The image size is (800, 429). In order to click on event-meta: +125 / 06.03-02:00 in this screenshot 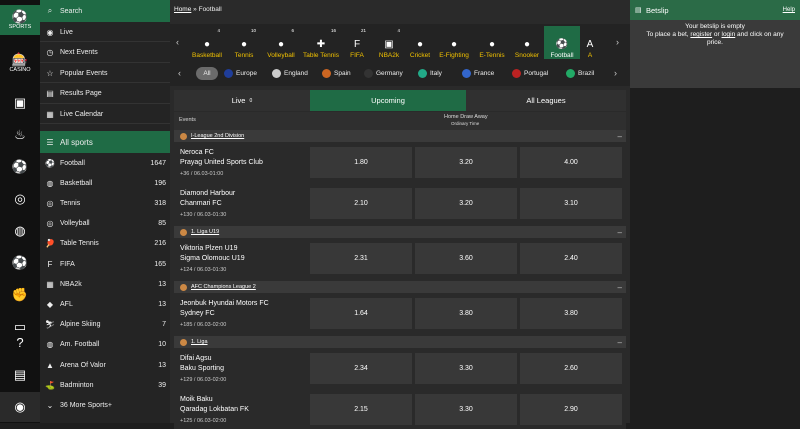, I will do `click(203, 421)`.